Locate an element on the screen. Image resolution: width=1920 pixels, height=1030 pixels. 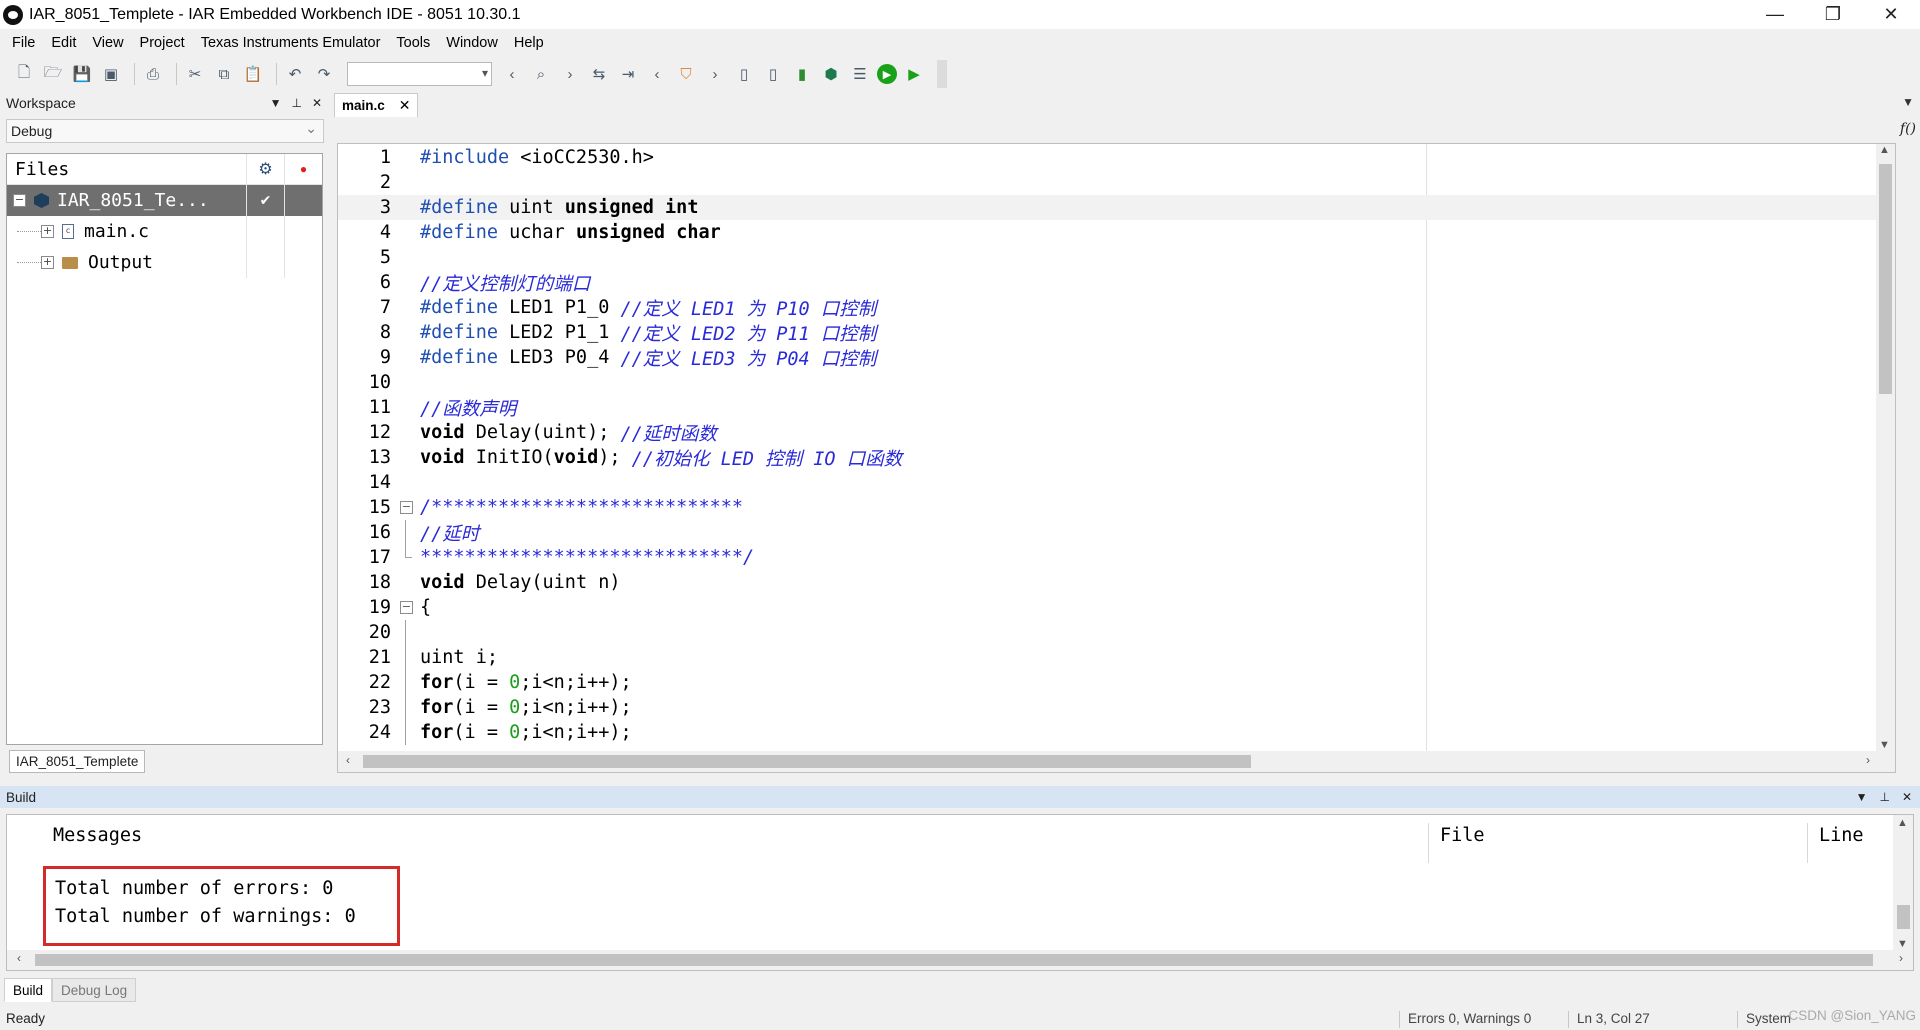
scroll-left-icon: ‹ is located at coordinates (19, 958).